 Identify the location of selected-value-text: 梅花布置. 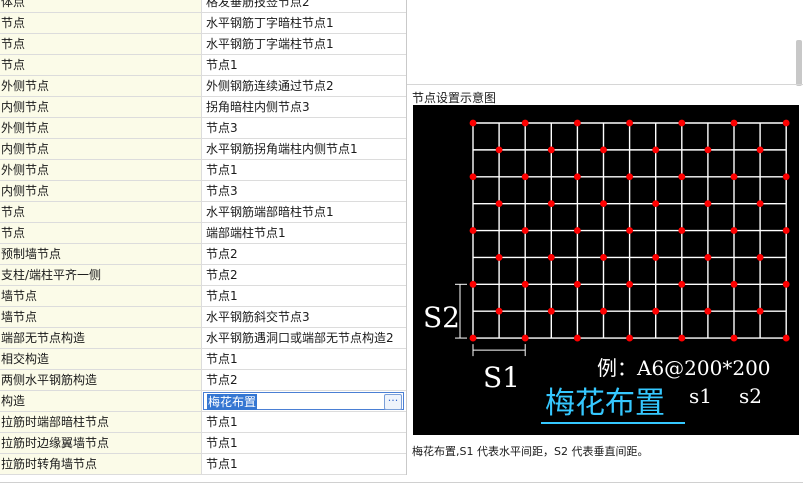
(232, 402).